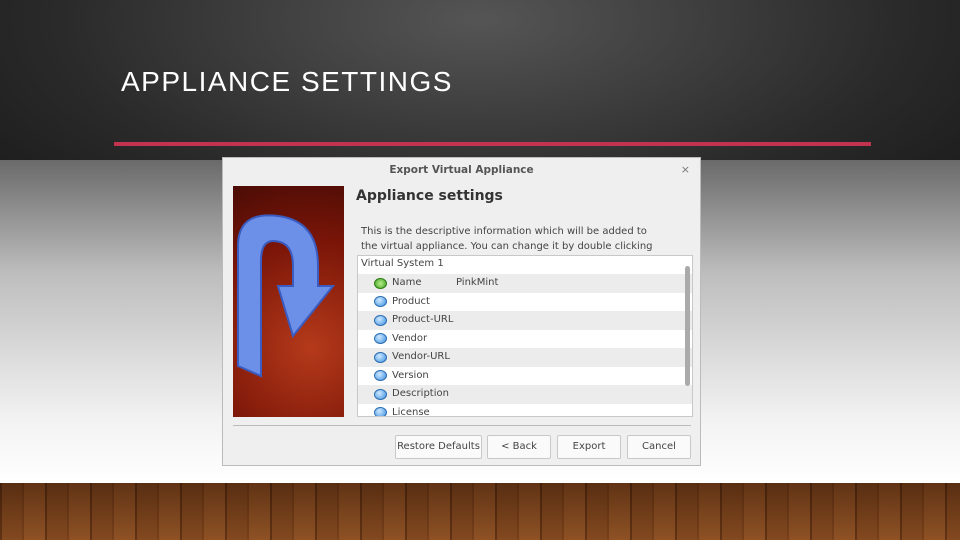 The image size is (960, 540). Describe the element at coordinates (410, 338) in the screenshot. I see `row-label: Vendor` at that location.